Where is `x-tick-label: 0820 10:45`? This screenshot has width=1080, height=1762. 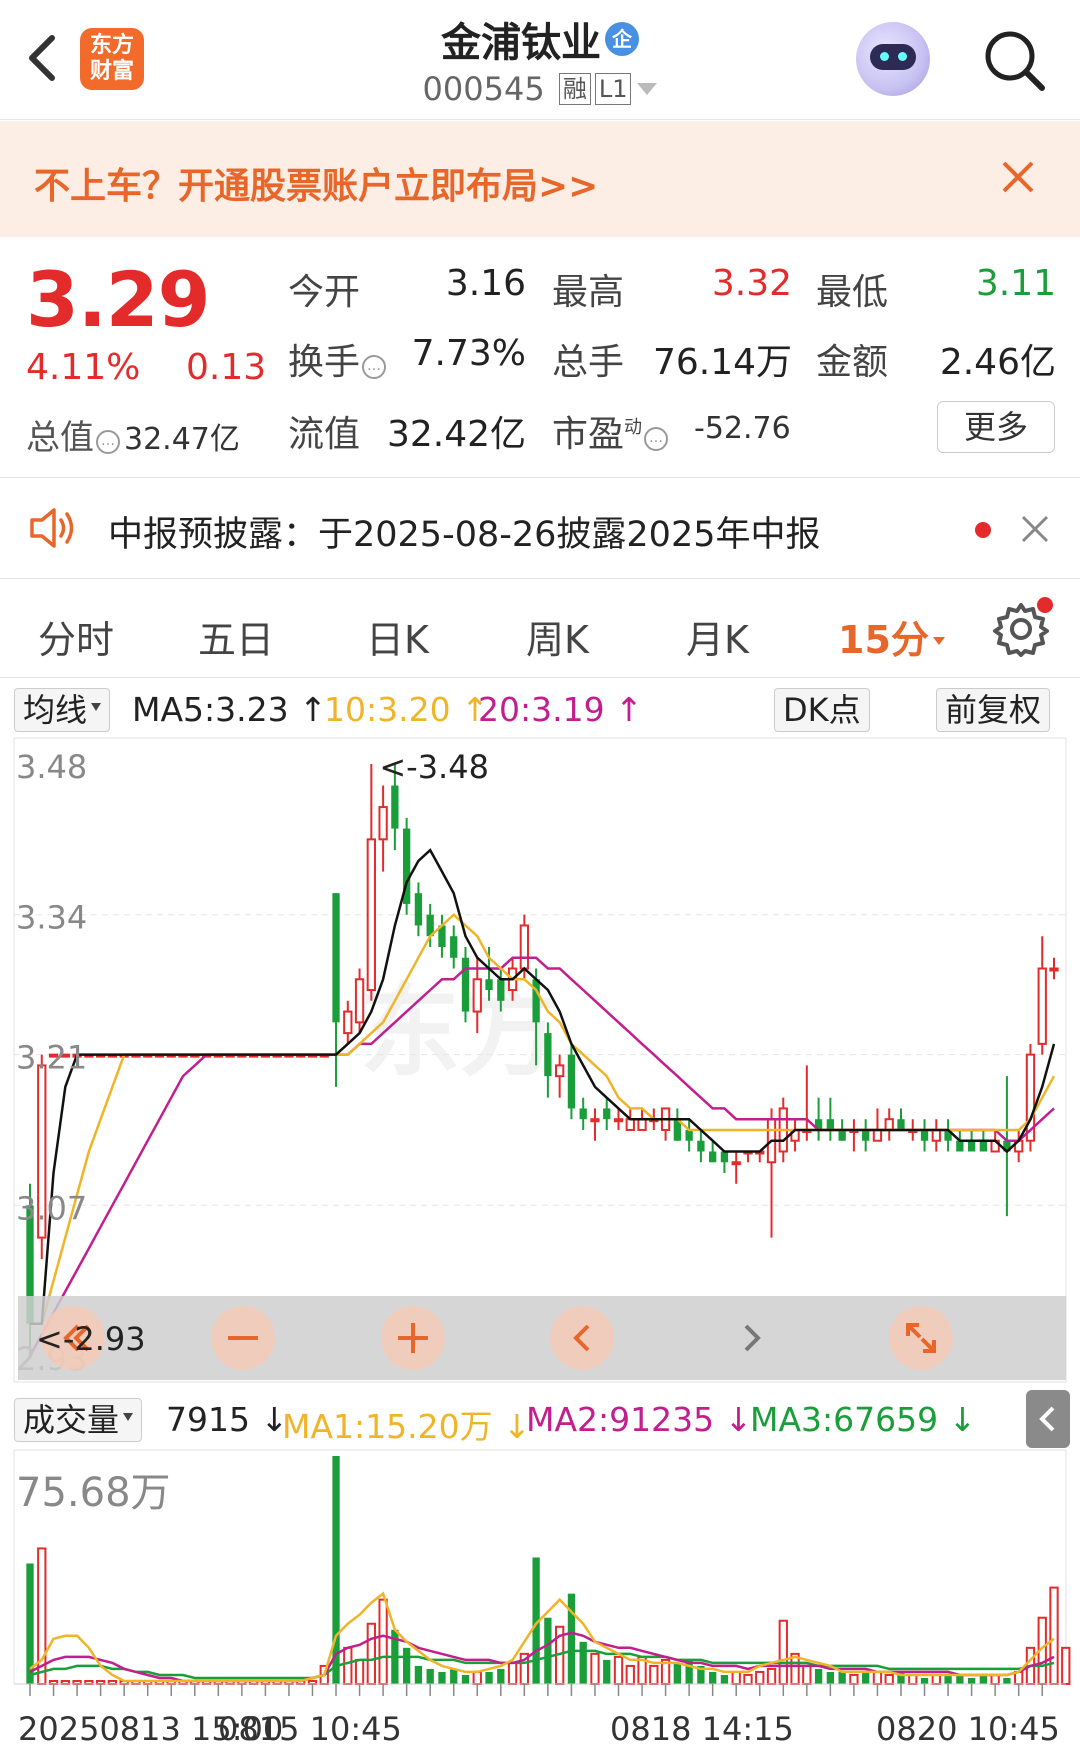
x-tick-label: 0820 10:45 is located at coordinates (968, 1729).